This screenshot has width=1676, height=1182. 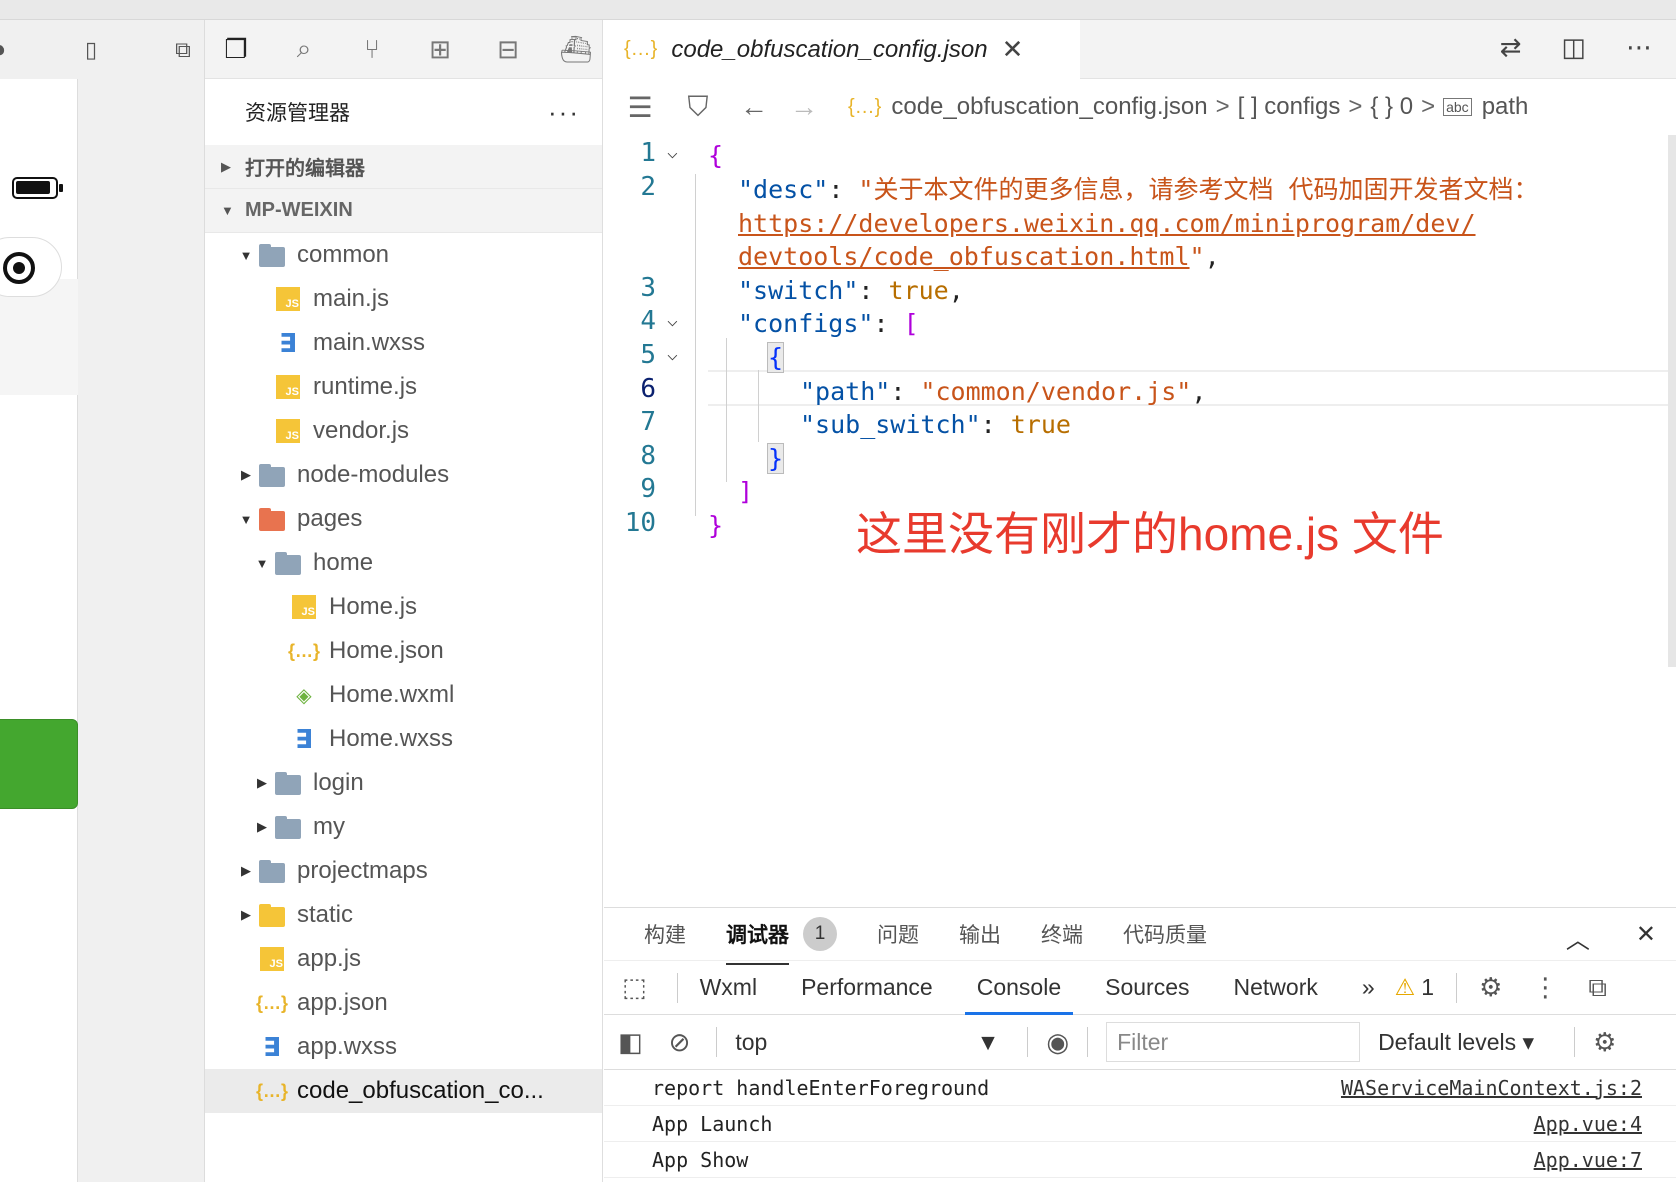 What do you see at coordinates (403, 915) in the screenshot?
I see `tree-item: ▶ static` at bounding box center [403, 915].